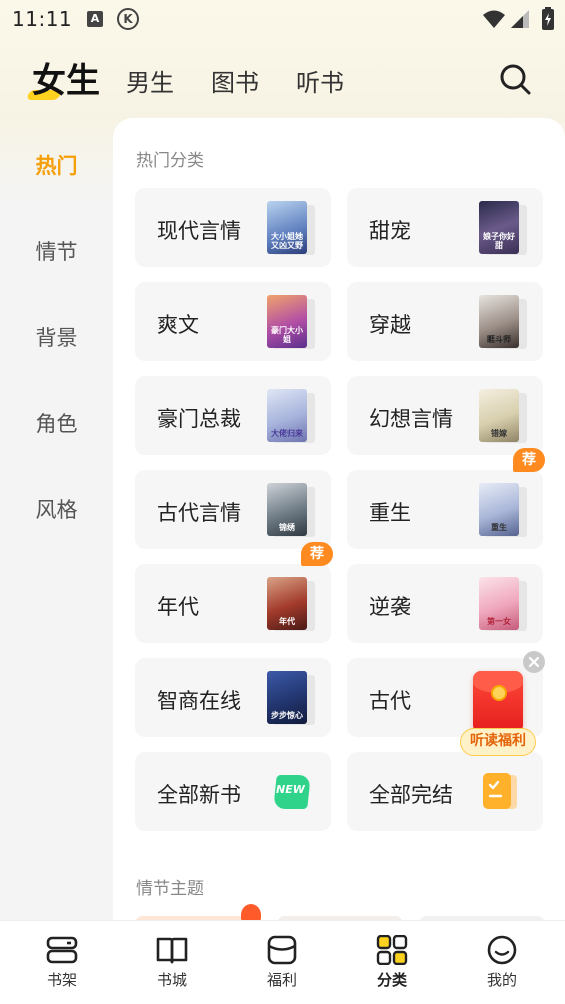 This screenshot has width=565, height=1004. I want to click on top-nav: 女生 男生 图书 听书, so click(282, 82).